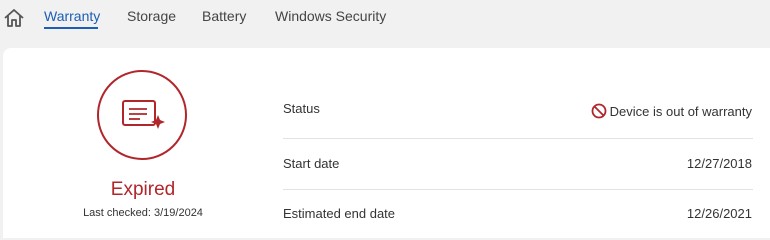 This screenshot has height=240, width=770. I want to click on start-date-label: Start date, so click(311, 163).